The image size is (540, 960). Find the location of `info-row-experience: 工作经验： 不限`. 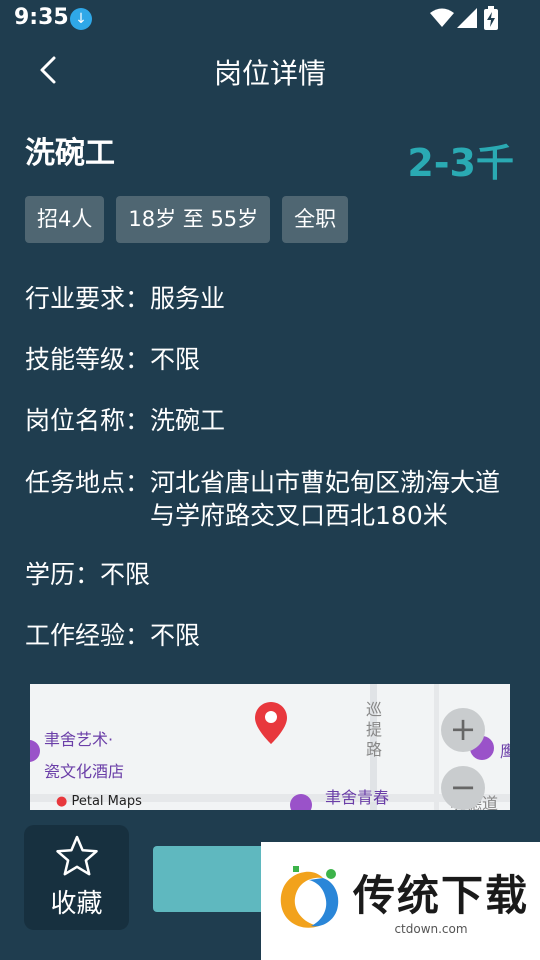

info-row-experience: 工作经验： 不限 is located at coordinates (272, 635).